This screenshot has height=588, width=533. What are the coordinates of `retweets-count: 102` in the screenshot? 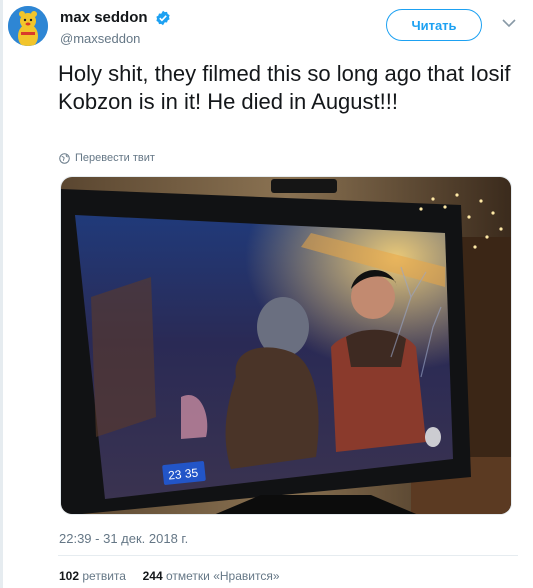 It's located at (69, 576).